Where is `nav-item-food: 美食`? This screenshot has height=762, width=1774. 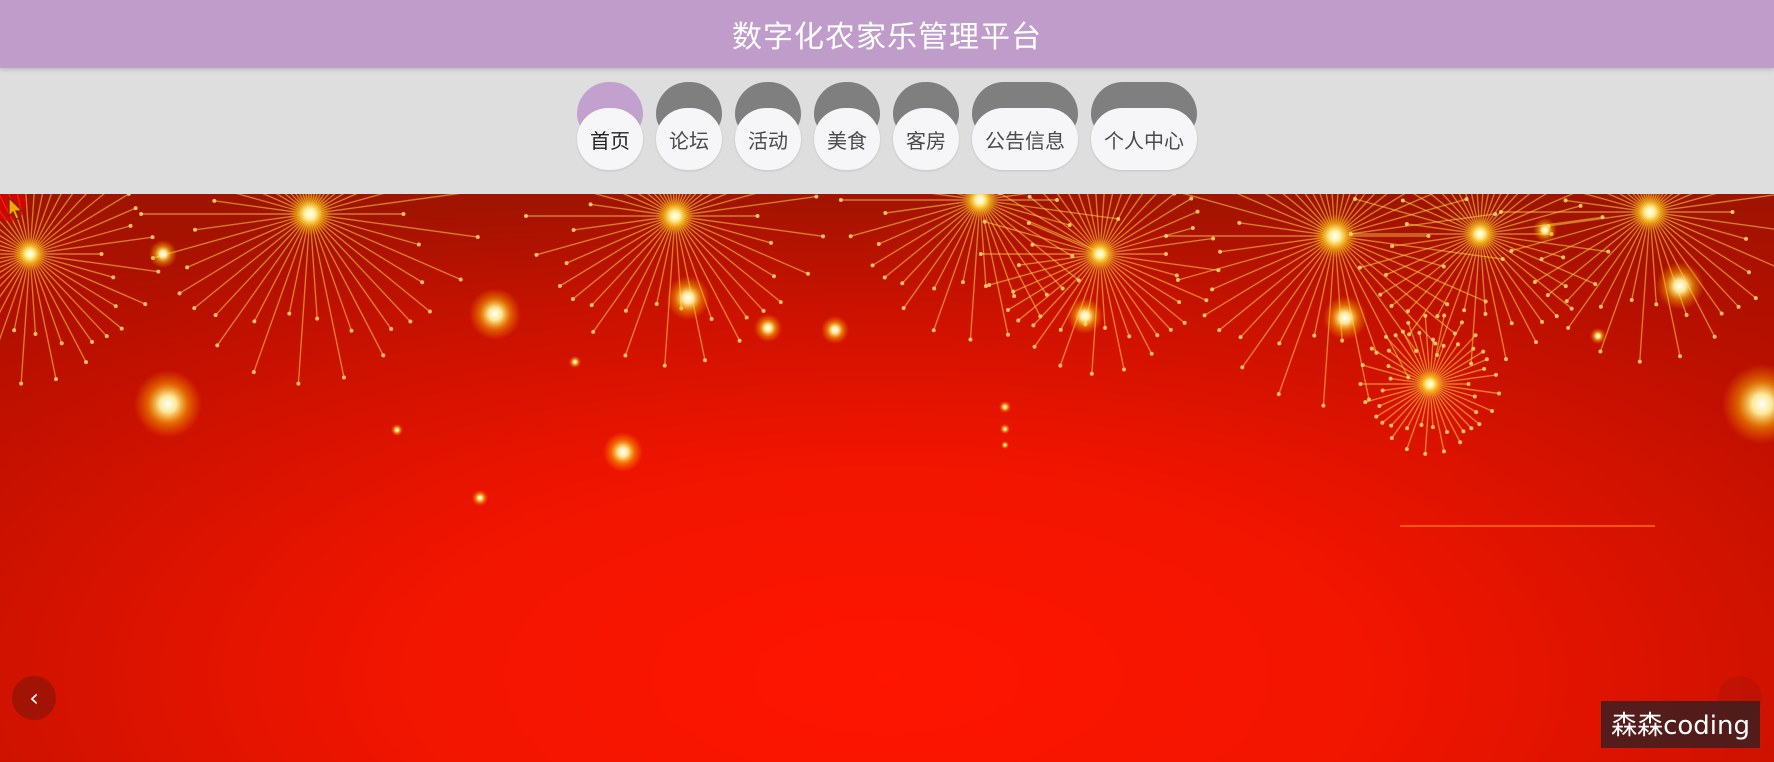
nav-item-food: 美食 is located at coordinates (847, 126).